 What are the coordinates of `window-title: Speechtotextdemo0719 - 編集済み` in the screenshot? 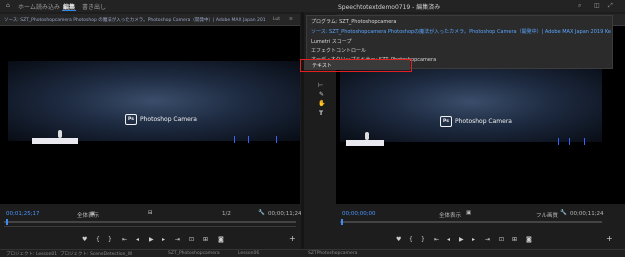 It's located at (389, 7).